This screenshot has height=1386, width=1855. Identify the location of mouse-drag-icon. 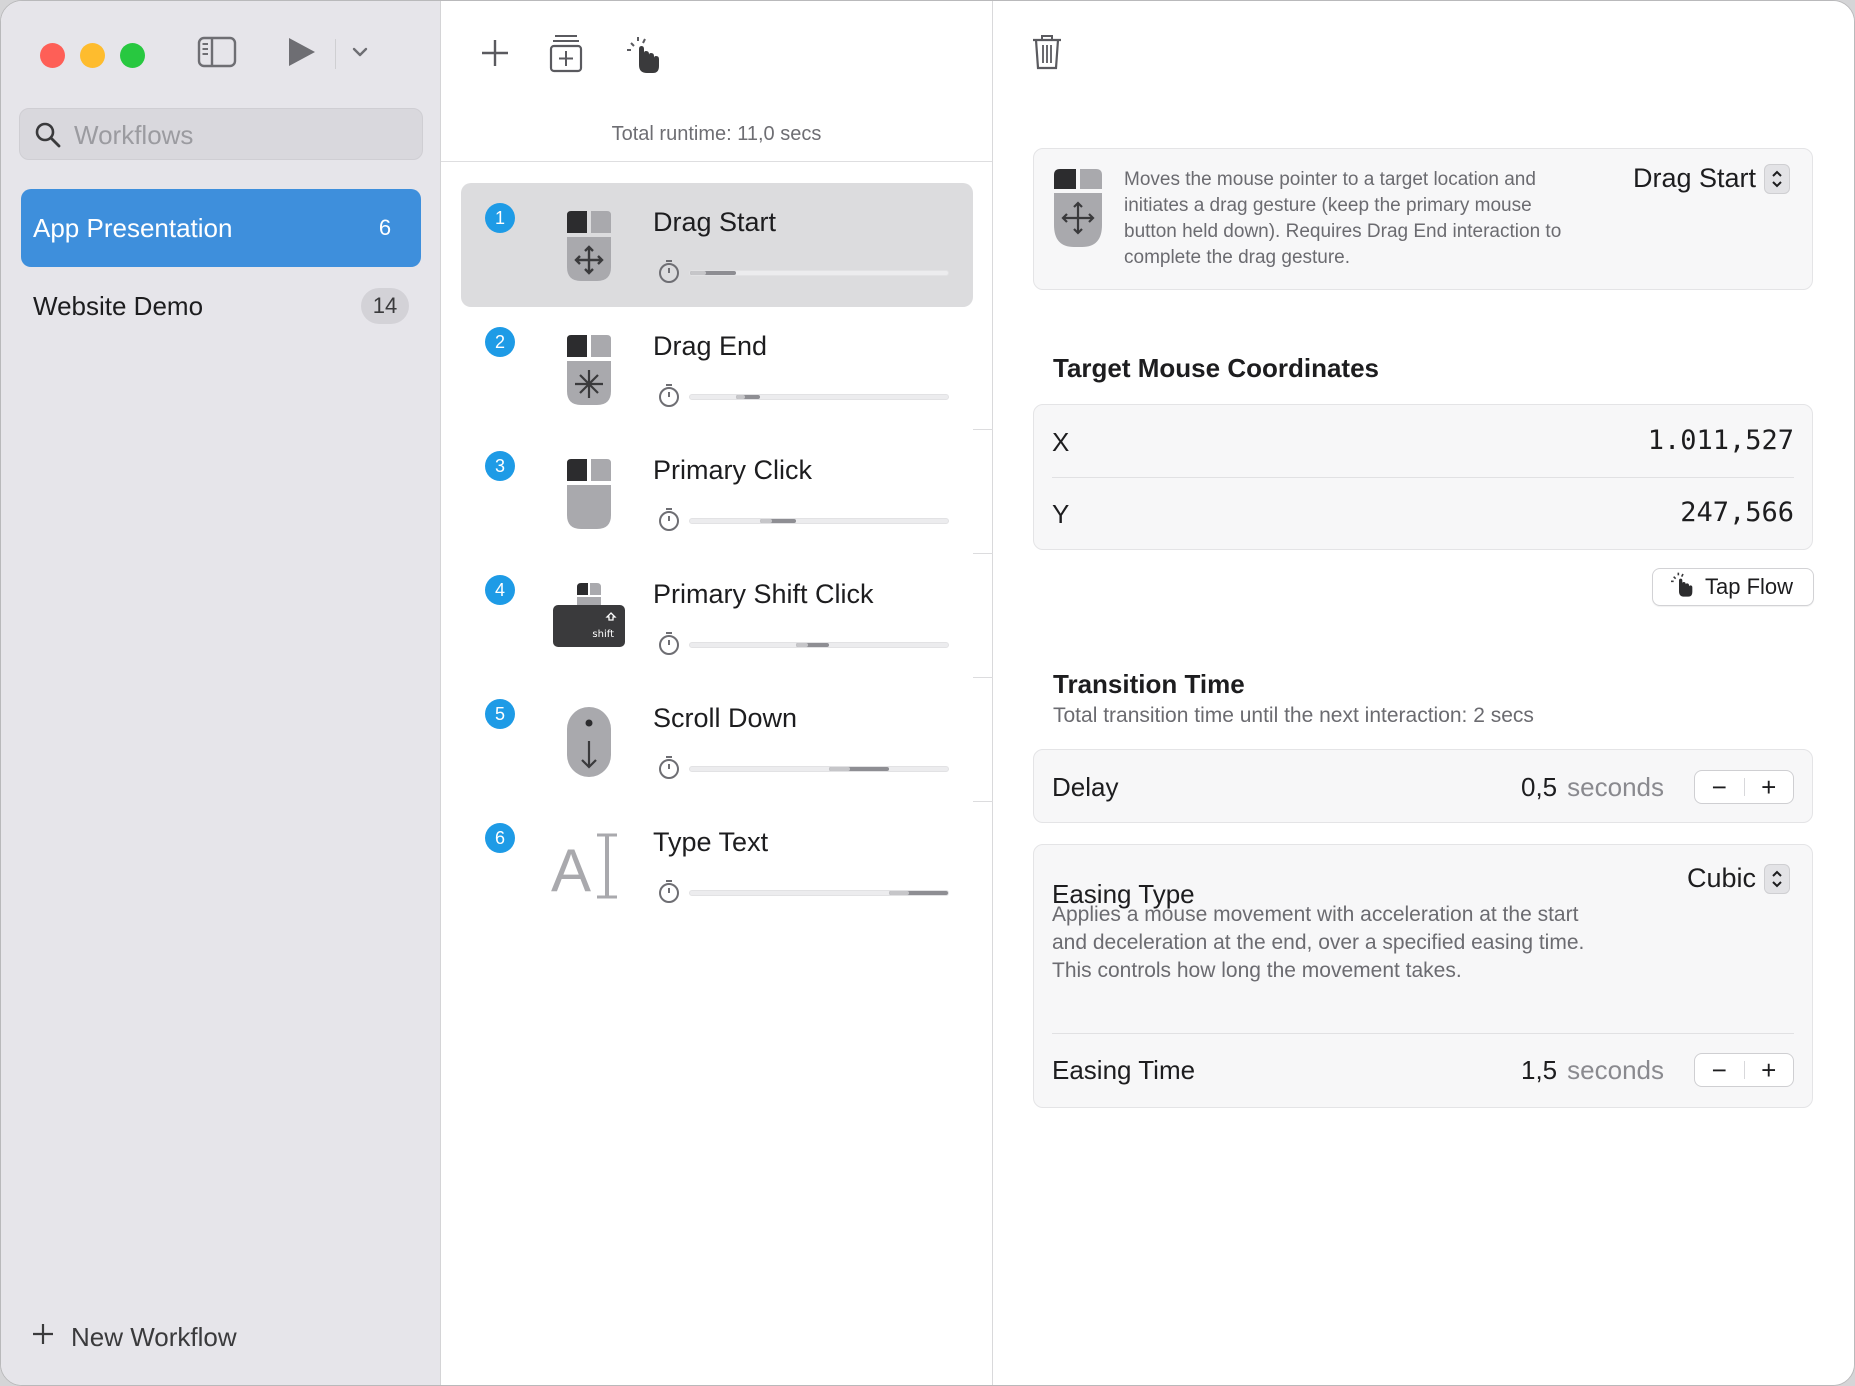
(589, 245).